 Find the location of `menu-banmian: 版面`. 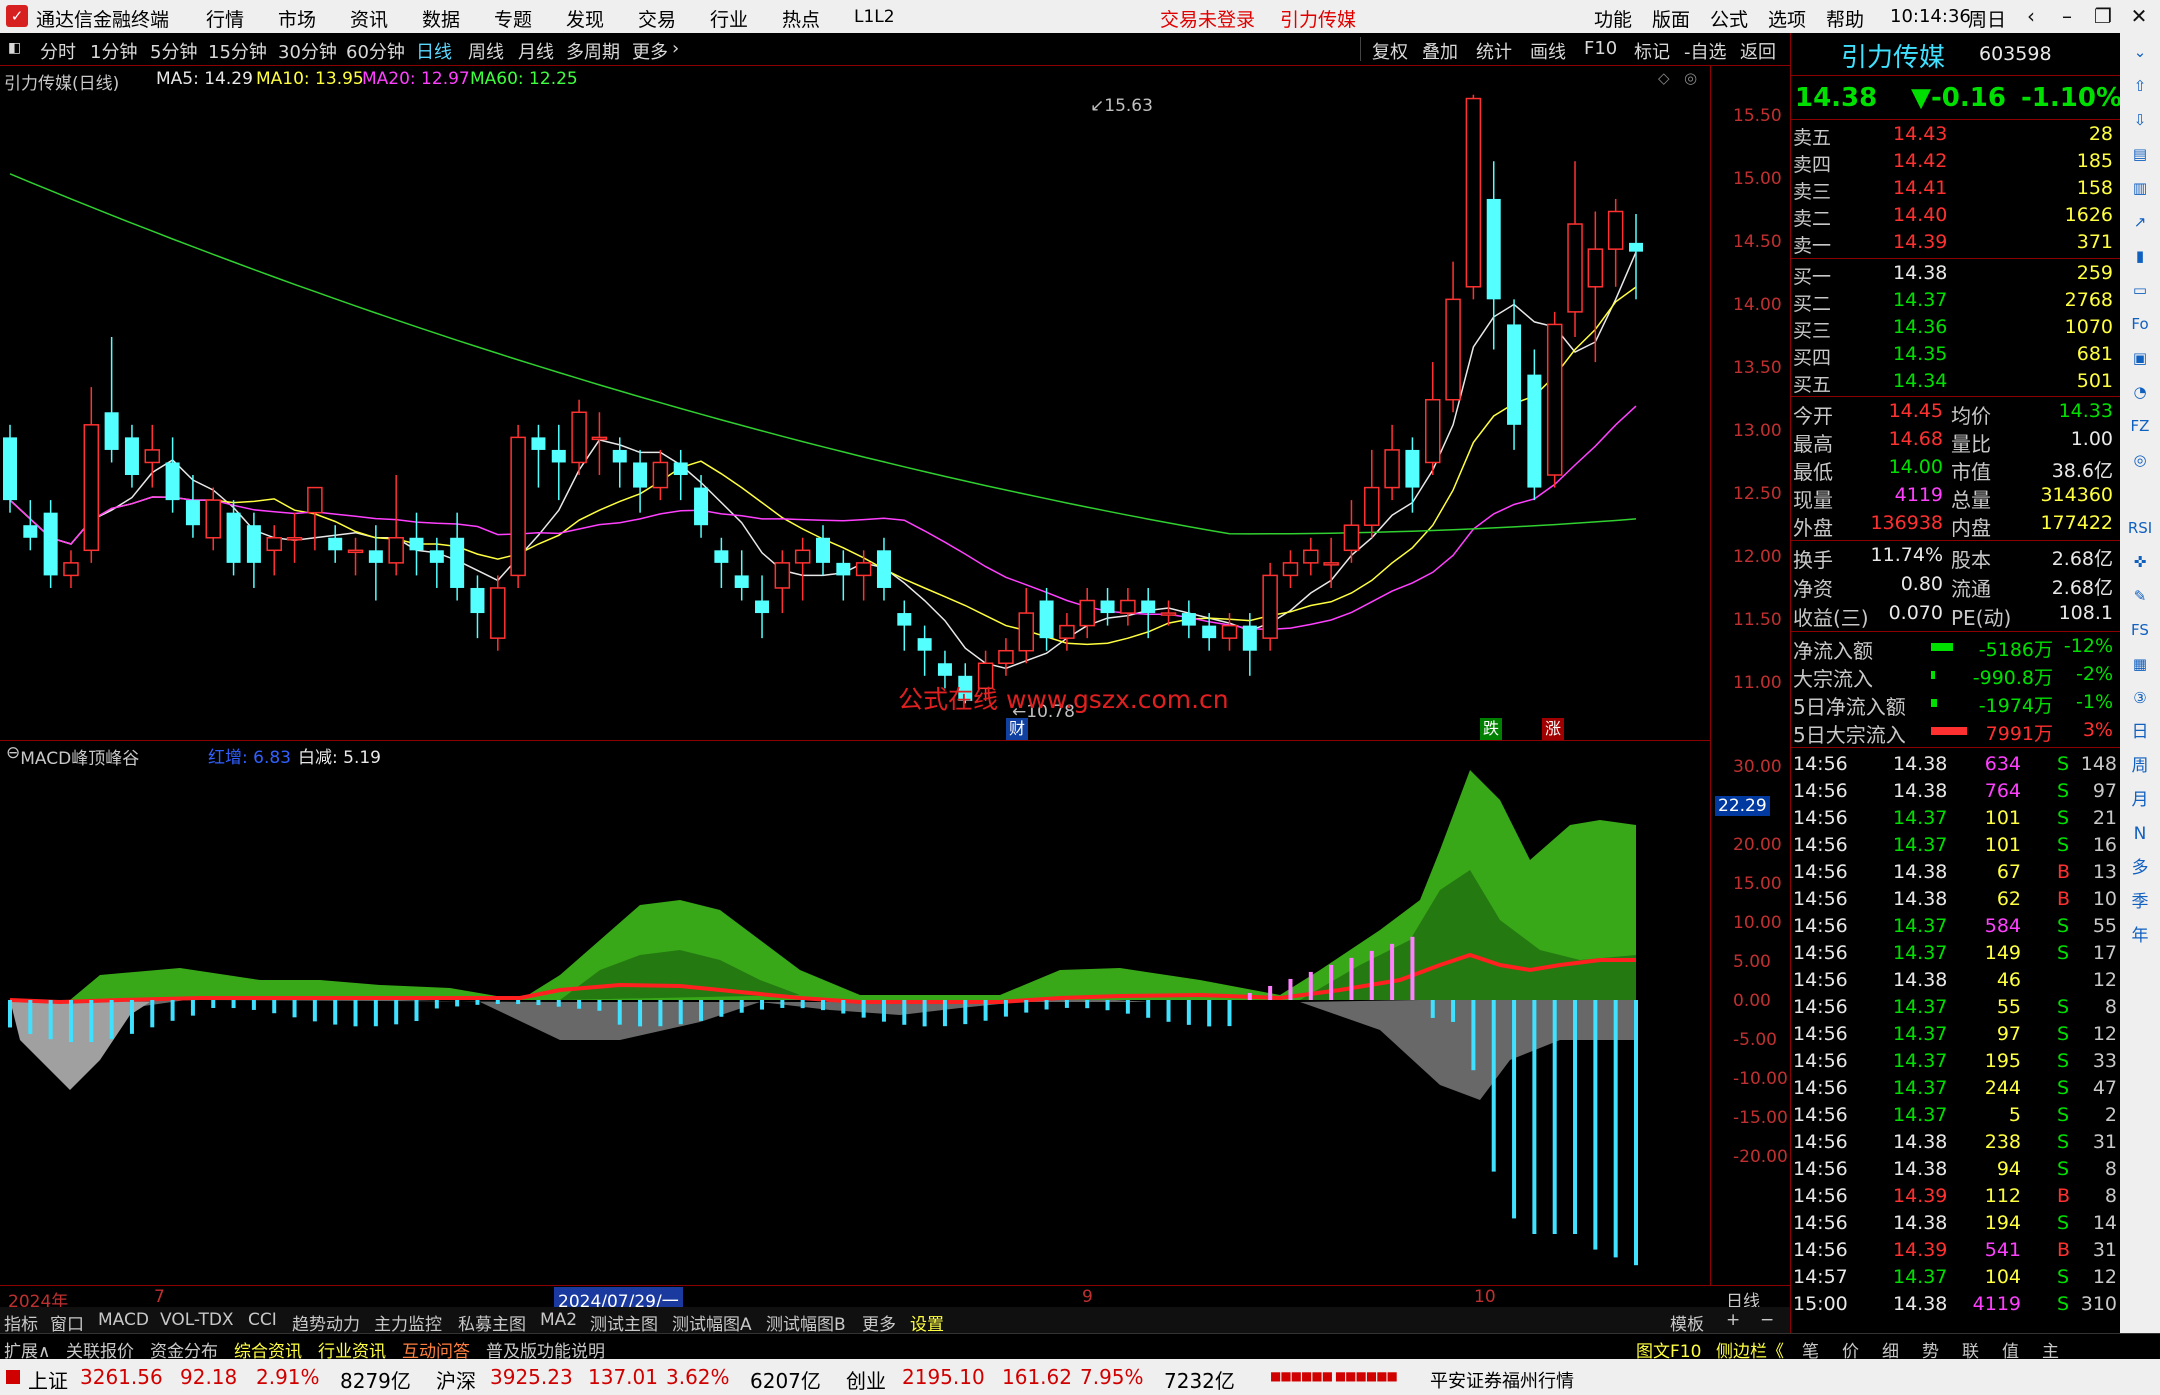

menu-banmian: 版面 is located at coordinates (1671, 18).